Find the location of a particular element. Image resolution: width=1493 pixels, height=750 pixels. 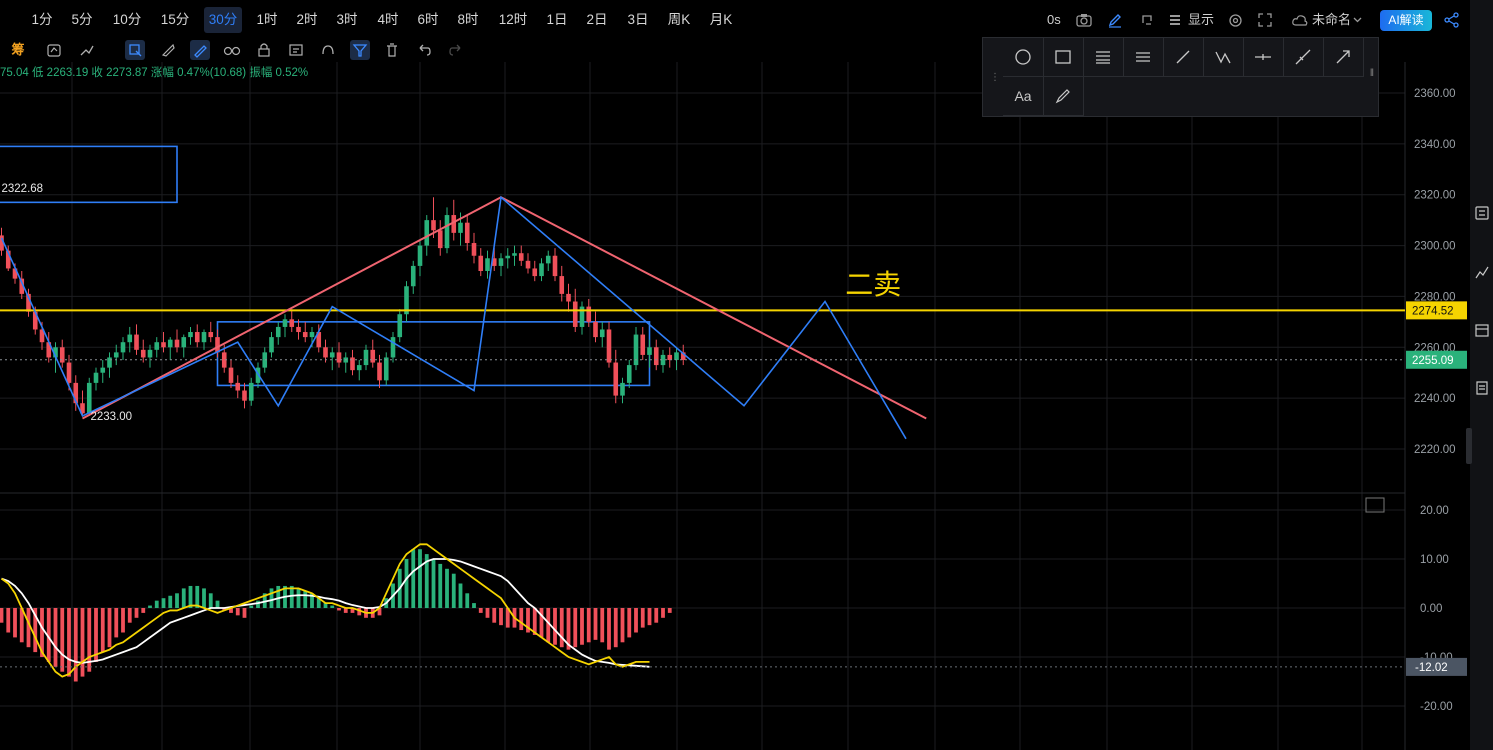

parallel-lines-tool-icon is located at coordinates (1143, 57).